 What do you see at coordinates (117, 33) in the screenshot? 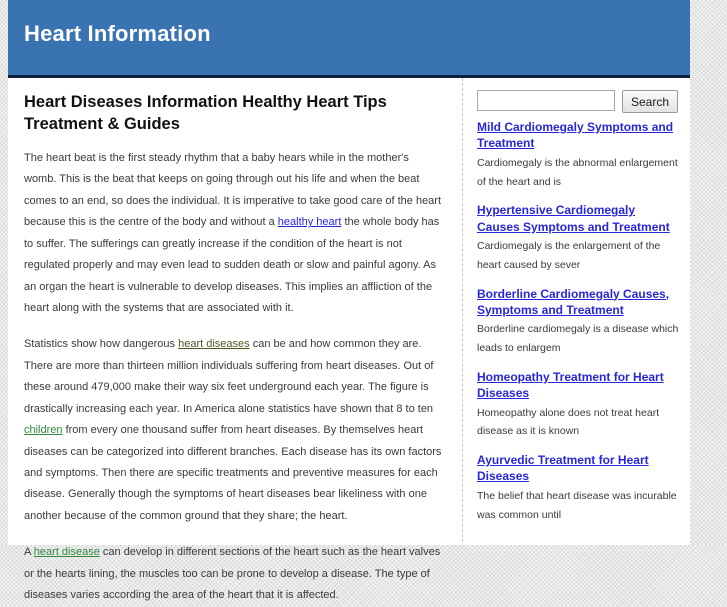
I see `site-title: Heart Information` at bounding box center [117, 33].